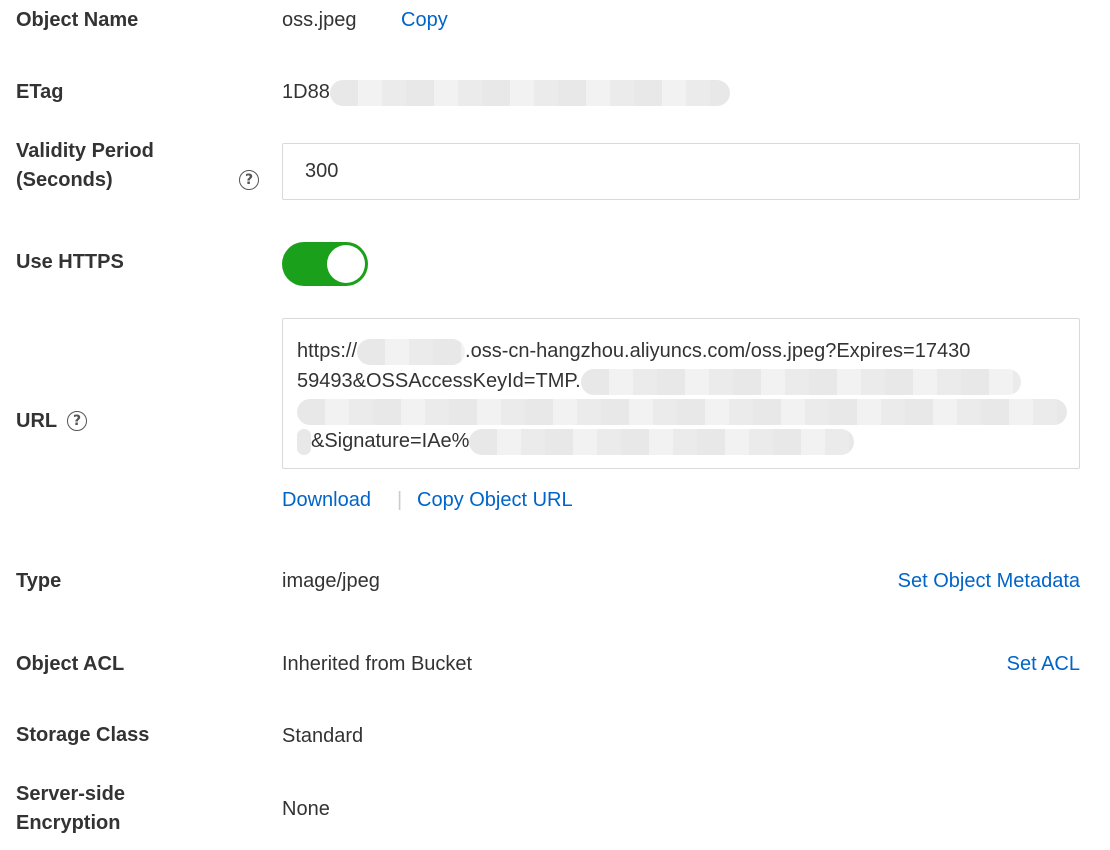 The width and height of the screenshot is (1110, 850). What do you see at coordinates (529, 92) in the screenshot?
I see `etag-redacted-blur` at bounding box center [529, 92].